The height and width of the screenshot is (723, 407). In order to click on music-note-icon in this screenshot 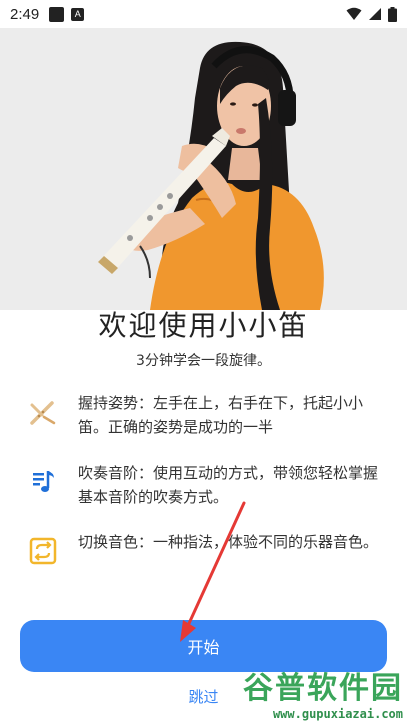, I will do `click(43, 482)`.